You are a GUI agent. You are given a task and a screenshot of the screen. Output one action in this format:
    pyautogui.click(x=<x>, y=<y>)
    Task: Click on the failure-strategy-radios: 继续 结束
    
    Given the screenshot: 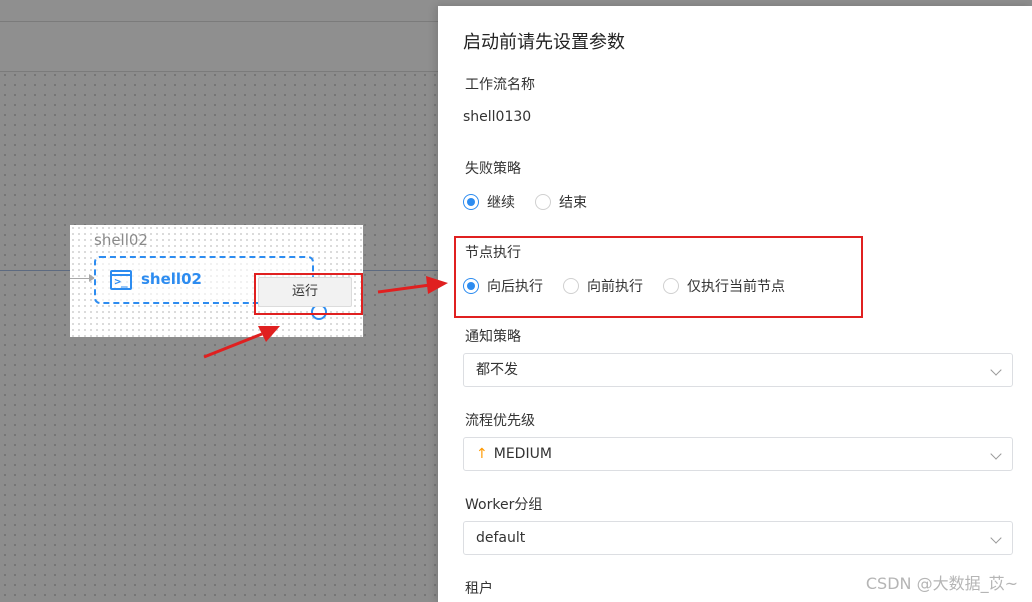 What is the action you would take?
    pyautogui.click(x=535, y=202)
    